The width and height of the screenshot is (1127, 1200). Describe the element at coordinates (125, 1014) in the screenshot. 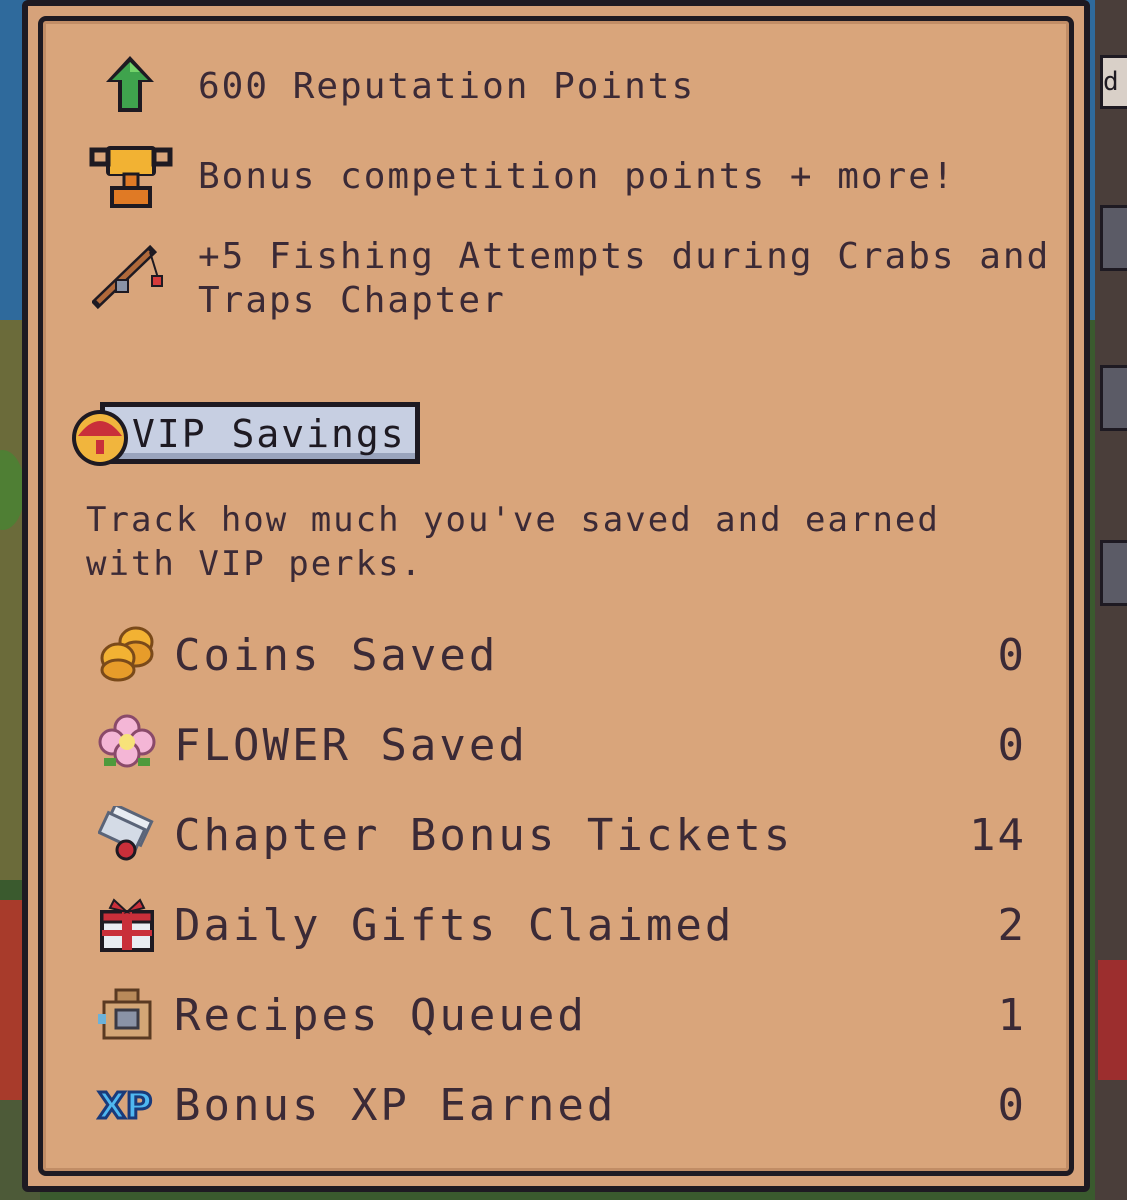

I see `recipe-machine-icon` at that location.